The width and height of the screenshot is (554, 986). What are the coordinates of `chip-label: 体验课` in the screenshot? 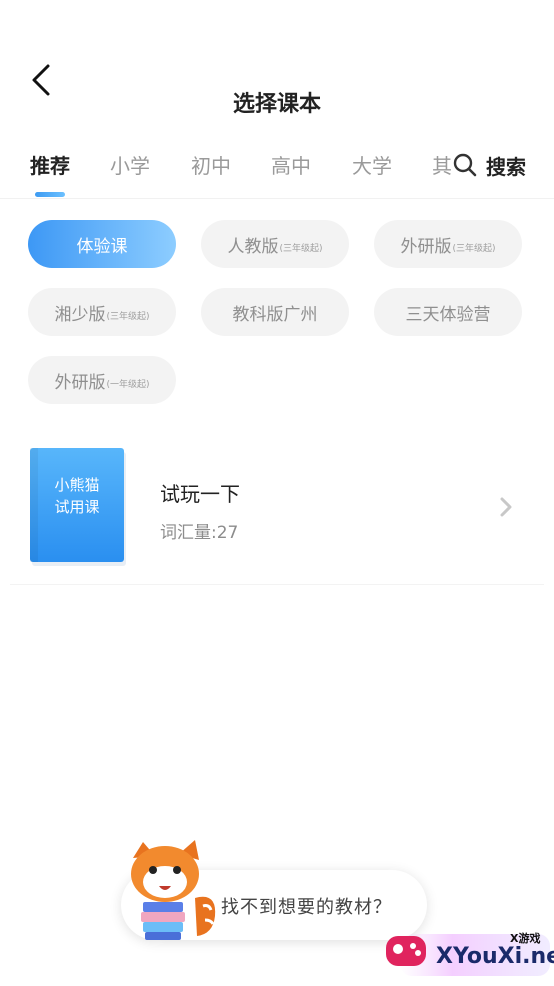 It's located at (102, 246).